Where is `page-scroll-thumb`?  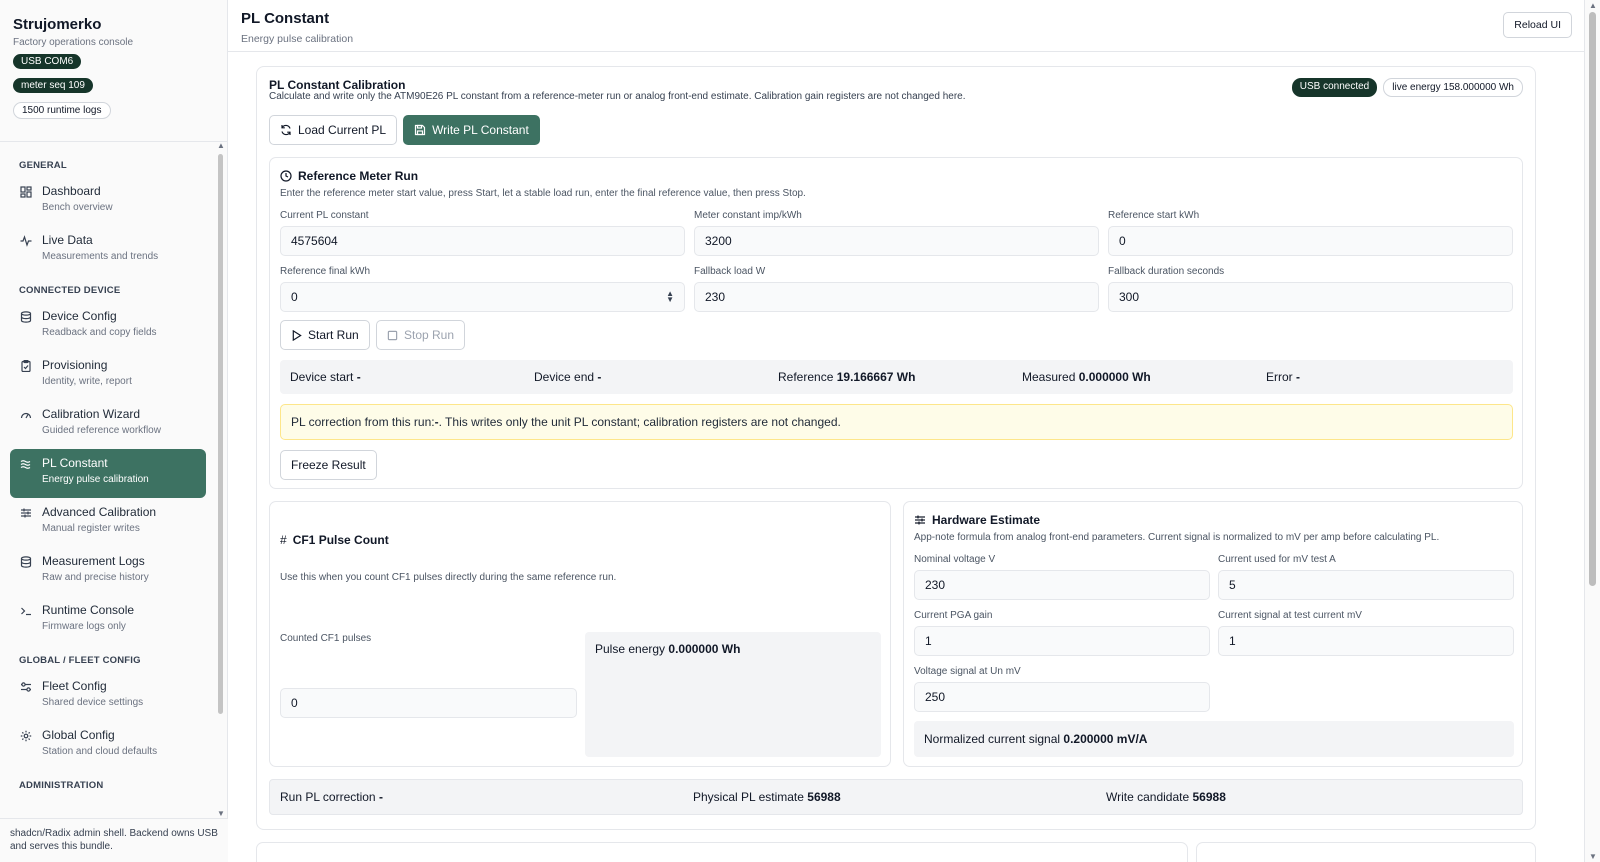
page-scroll-thumb is located at coordinates (1592, 299).